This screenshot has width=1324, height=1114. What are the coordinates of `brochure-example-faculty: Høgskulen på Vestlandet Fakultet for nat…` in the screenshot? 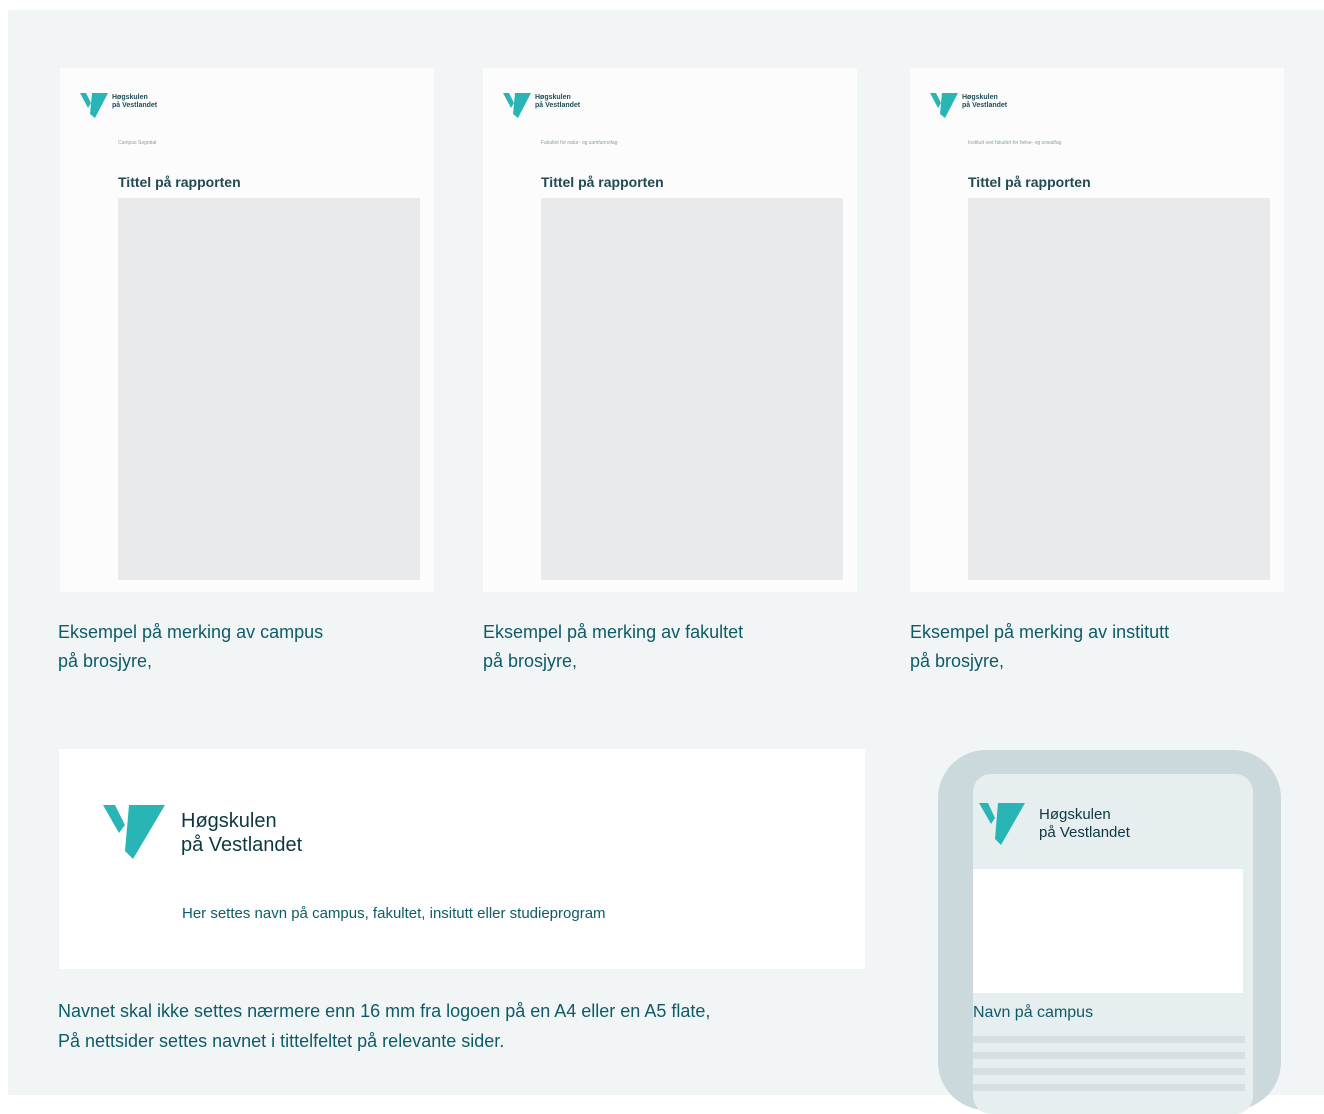 It's located at (670, 330).